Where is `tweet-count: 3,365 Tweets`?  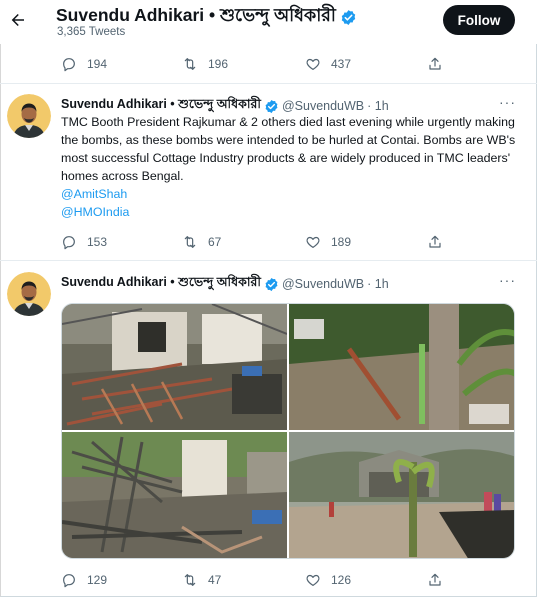
tweet-count: 3,365 Tweets is located at coordinates (91, 32).